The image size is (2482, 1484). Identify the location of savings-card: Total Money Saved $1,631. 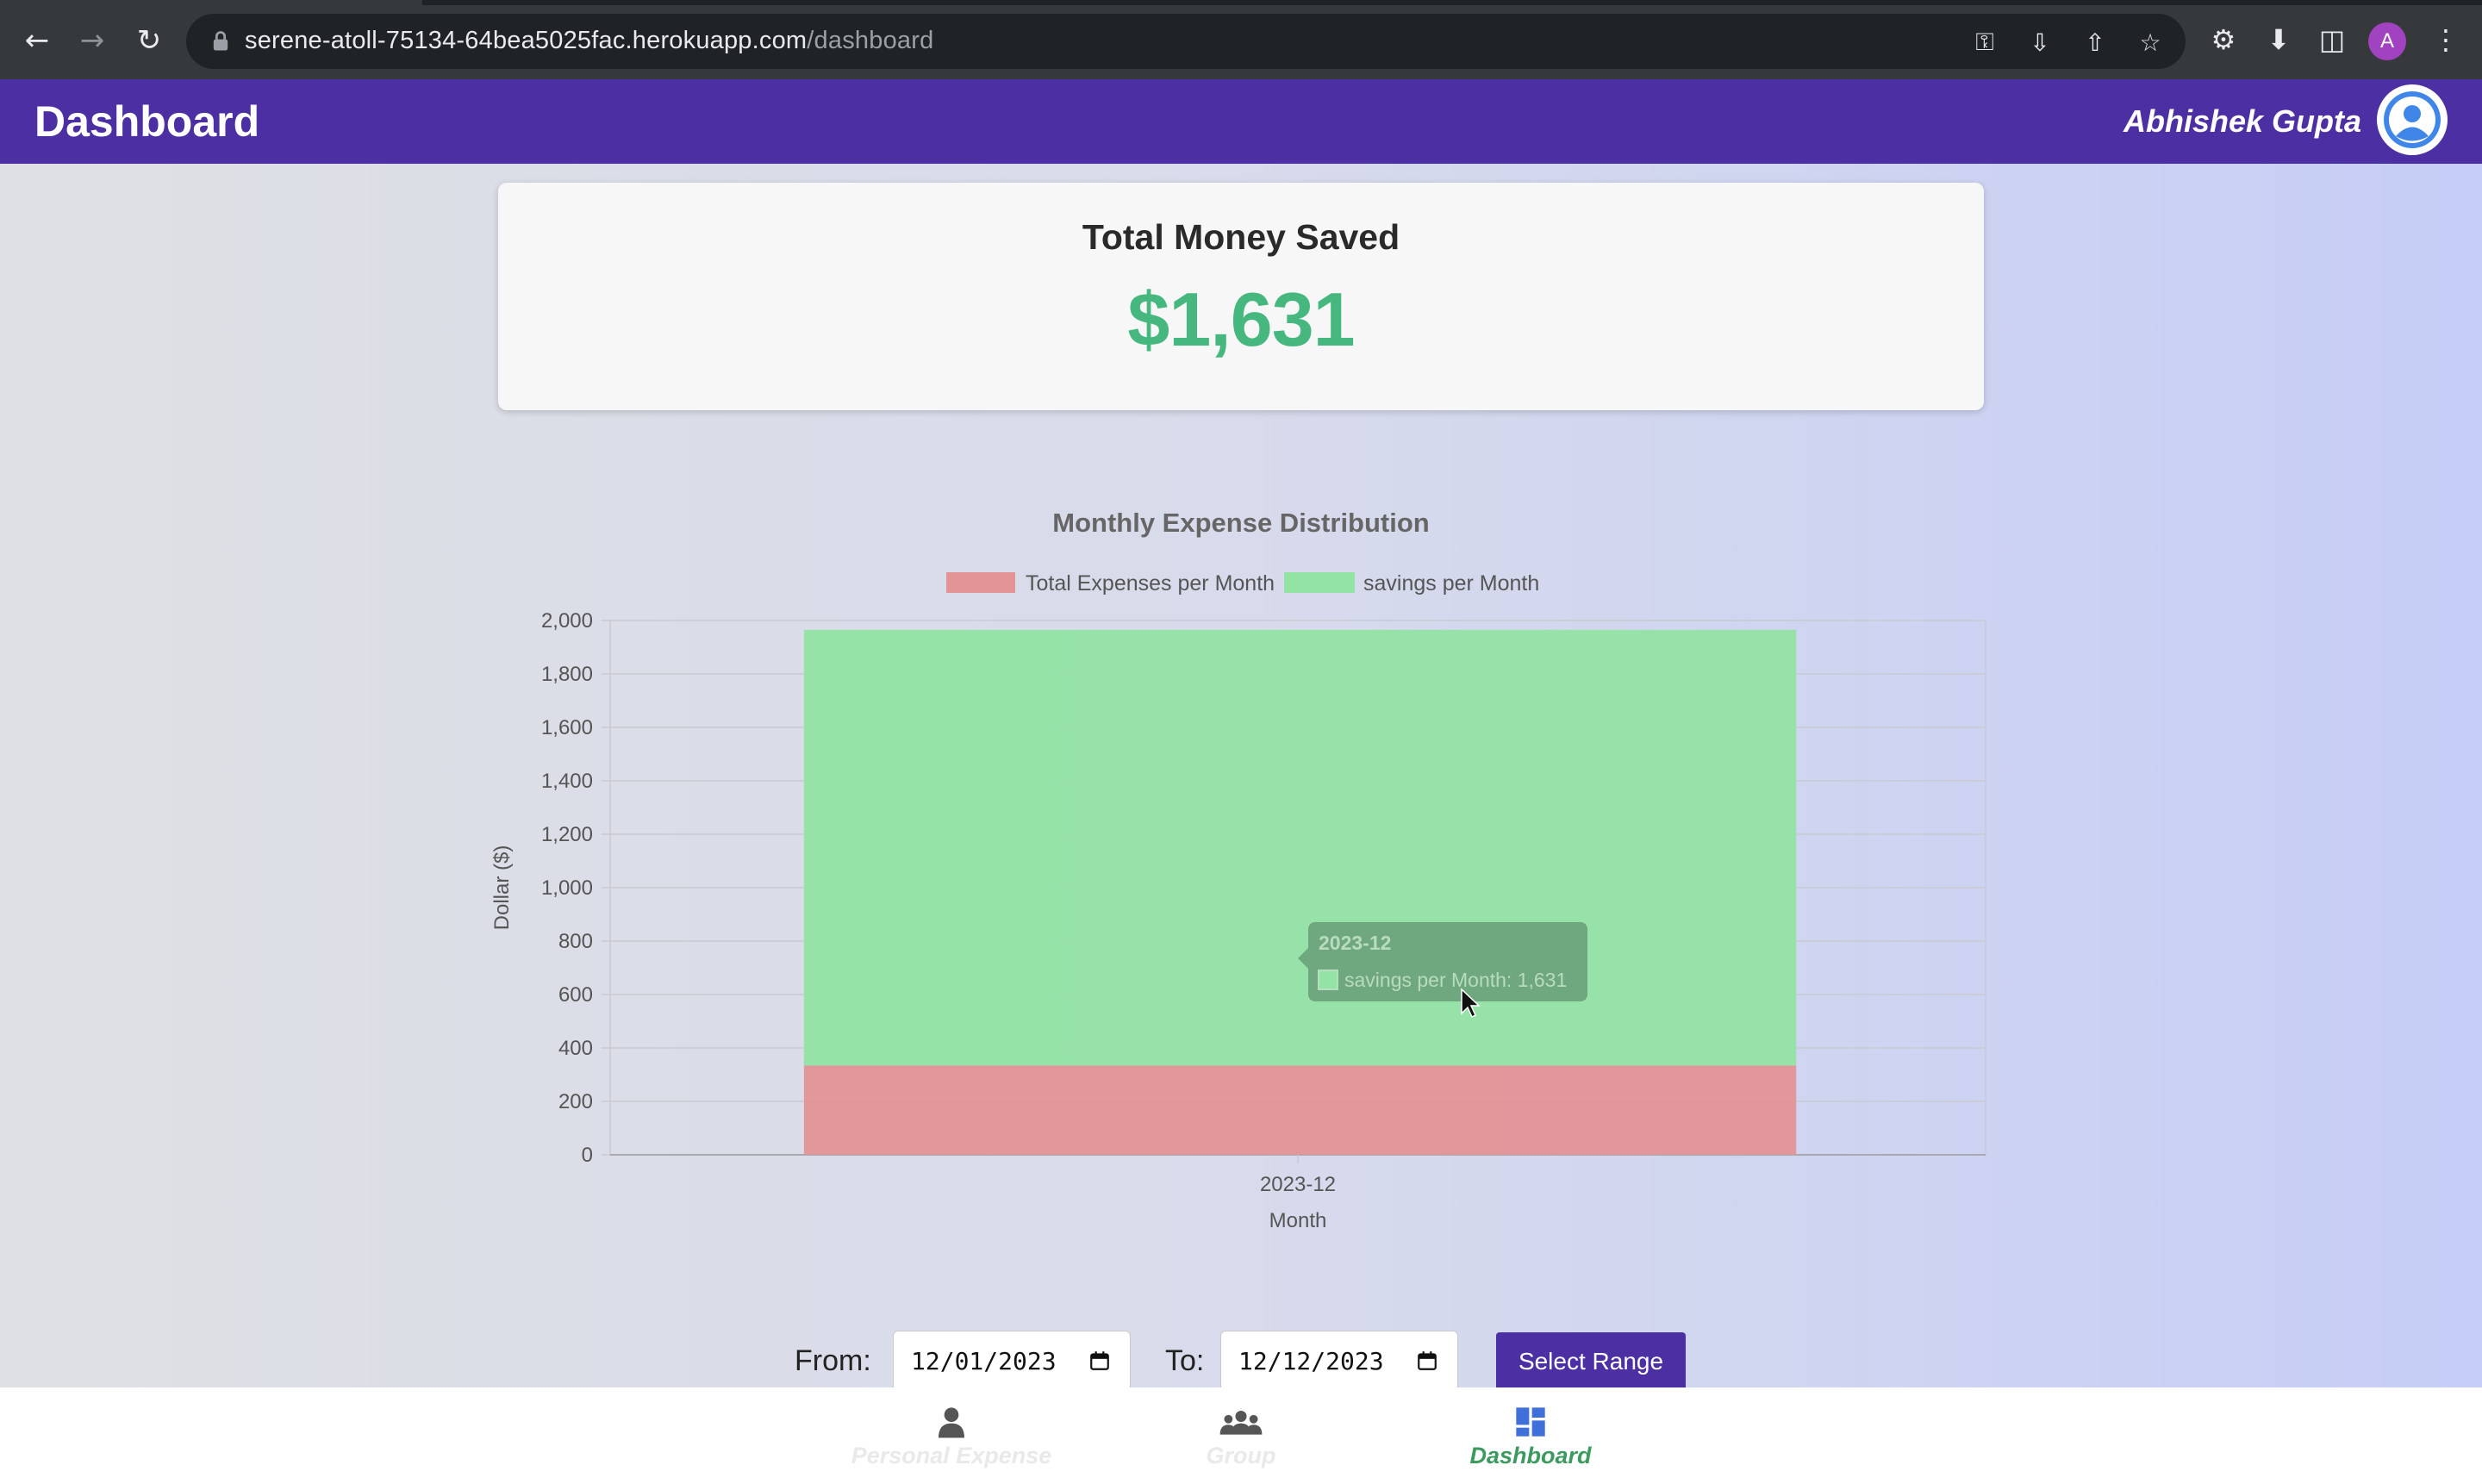
(1241, 297).